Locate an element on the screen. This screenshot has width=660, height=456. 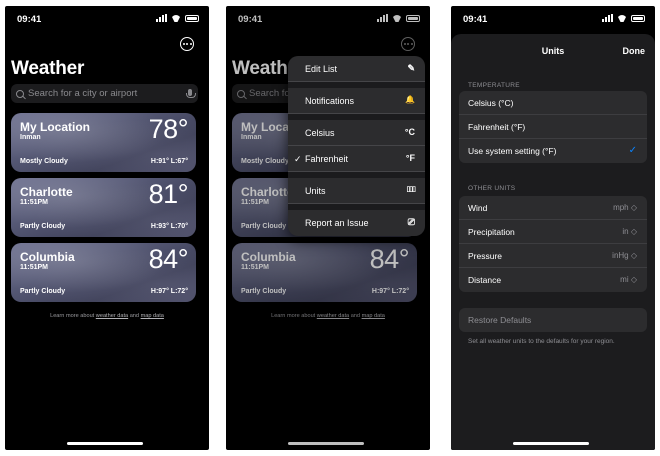
more-options-button is located at coordinates (187, 44).